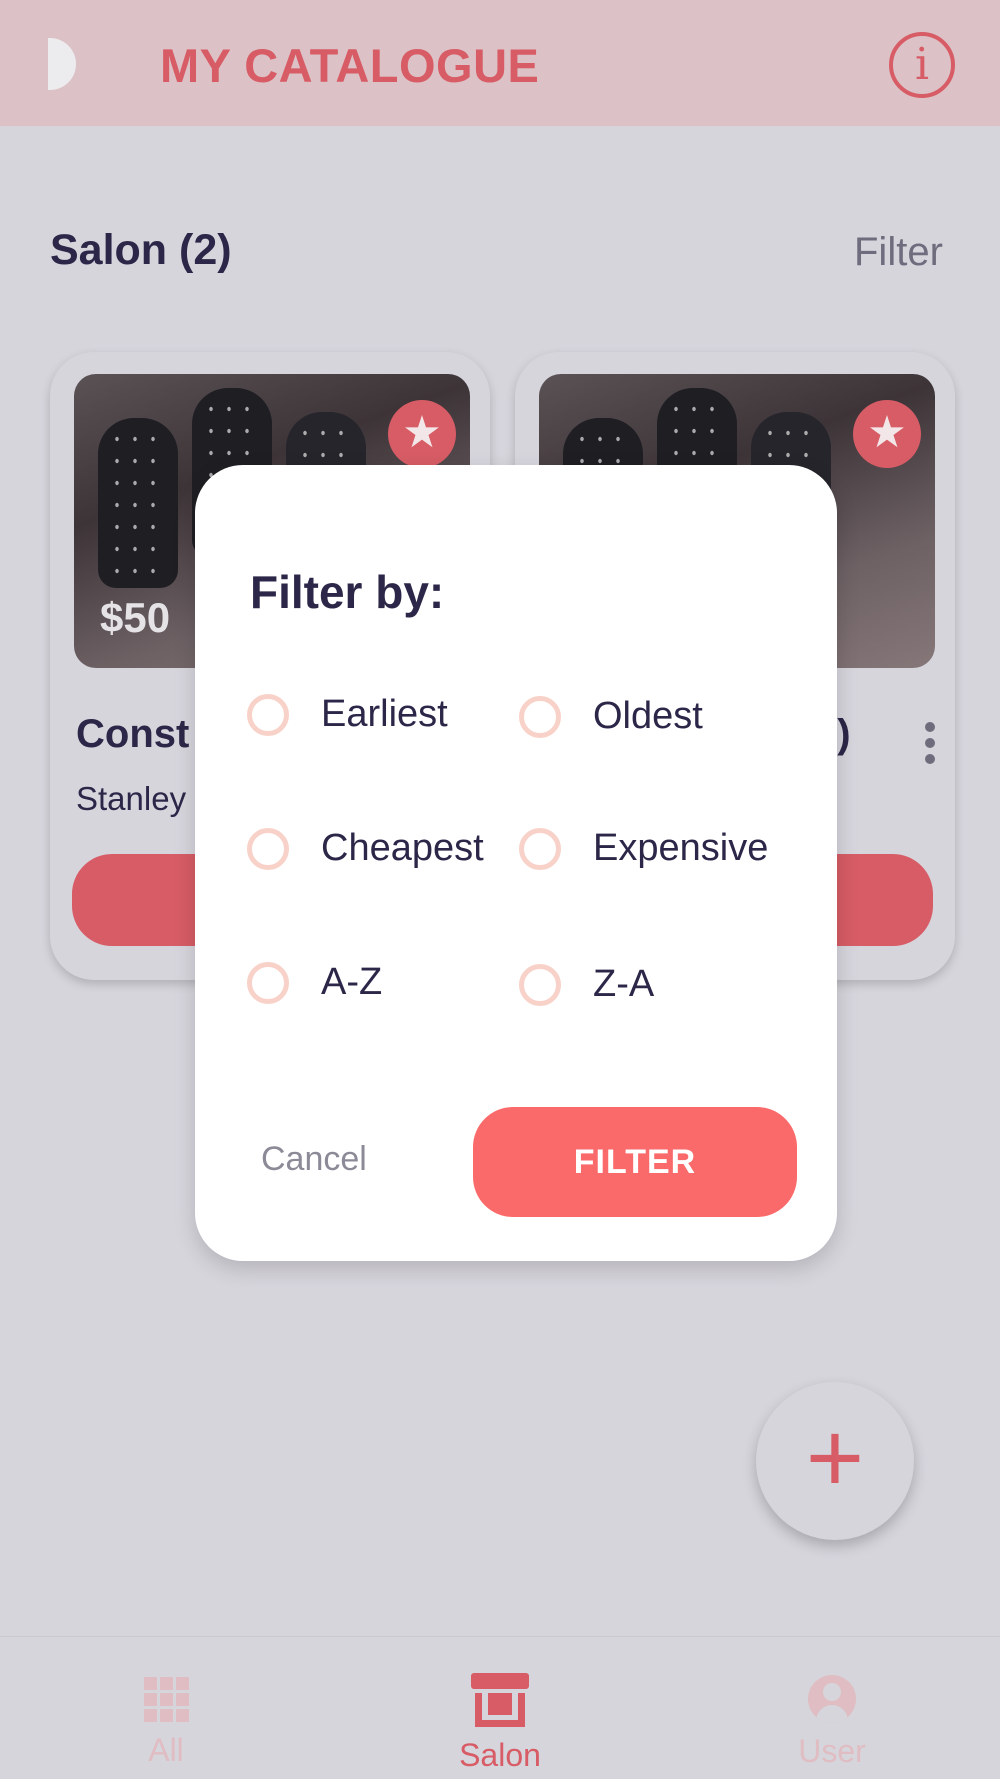  I want to click on card-title: Const, so click(133, 734).